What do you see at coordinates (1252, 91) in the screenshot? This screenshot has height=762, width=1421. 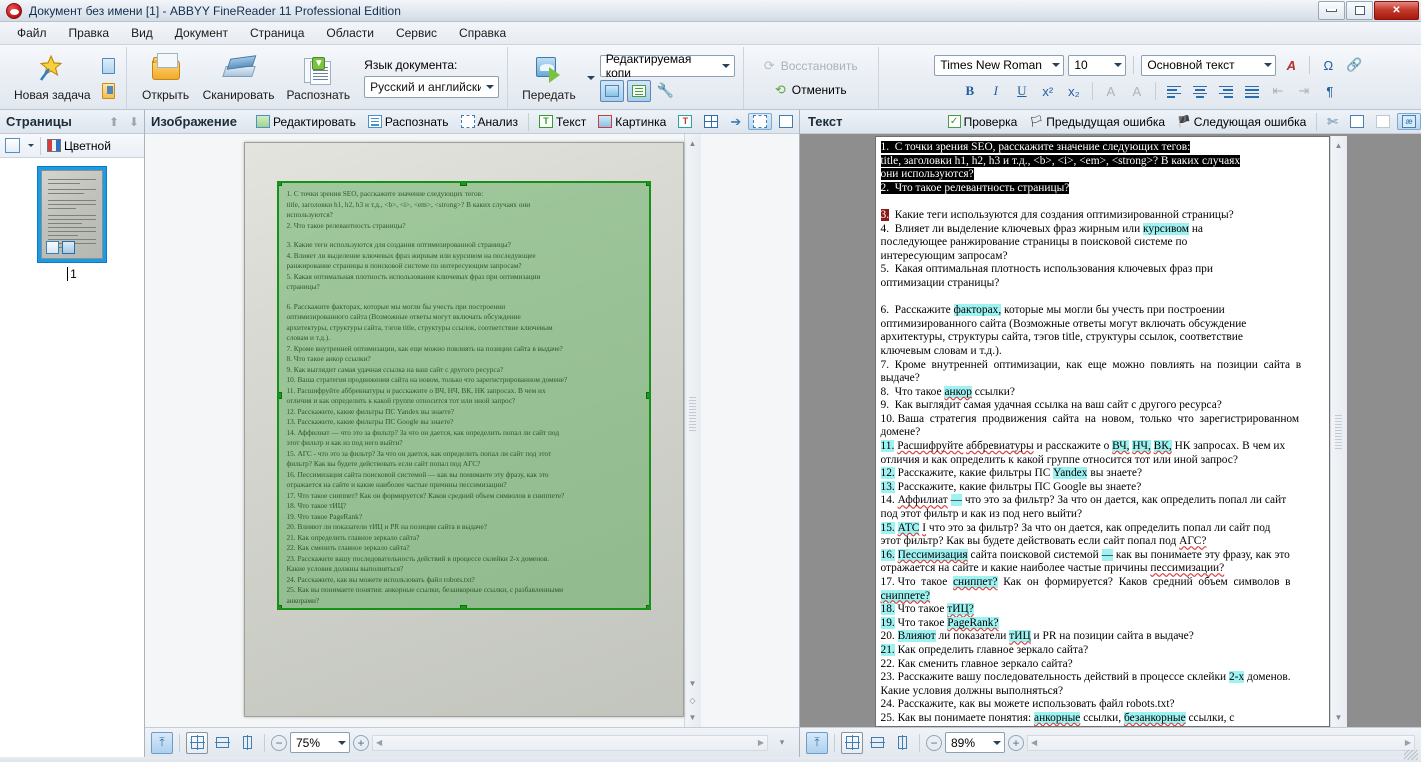 I see `align-justify-button` at bounding box center [1252, 91].